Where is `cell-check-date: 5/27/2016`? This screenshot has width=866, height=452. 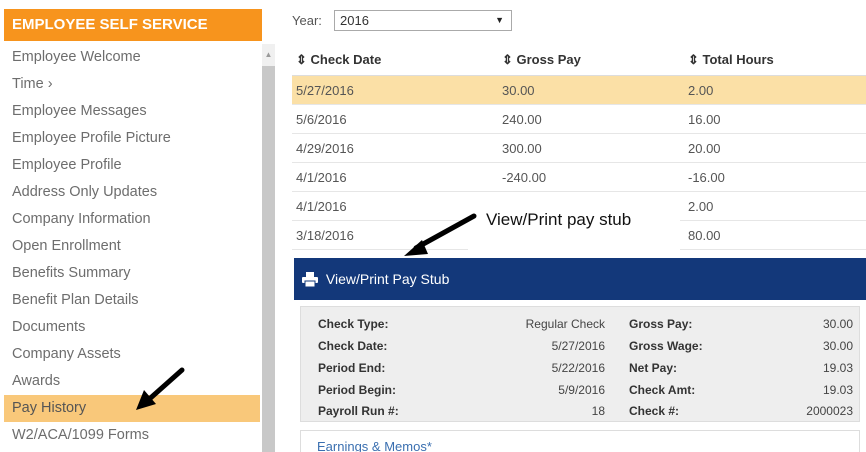
cell-check-date: 5/27/2016 is located at coordinates (325, 90).